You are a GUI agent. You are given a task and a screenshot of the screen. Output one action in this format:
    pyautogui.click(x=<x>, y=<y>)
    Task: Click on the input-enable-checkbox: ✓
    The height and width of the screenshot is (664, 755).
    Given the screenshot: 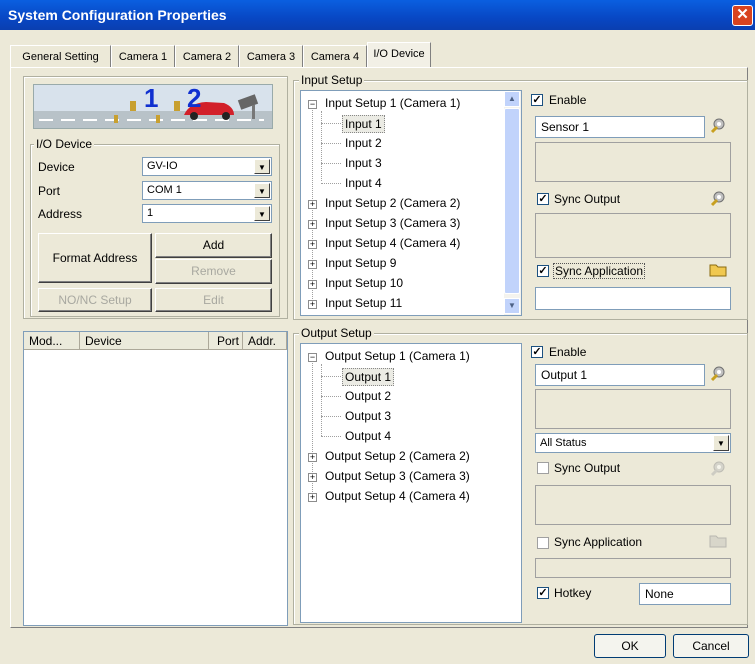 What is the action you would take?
    pyautogui.click(x=537, y=100)
    